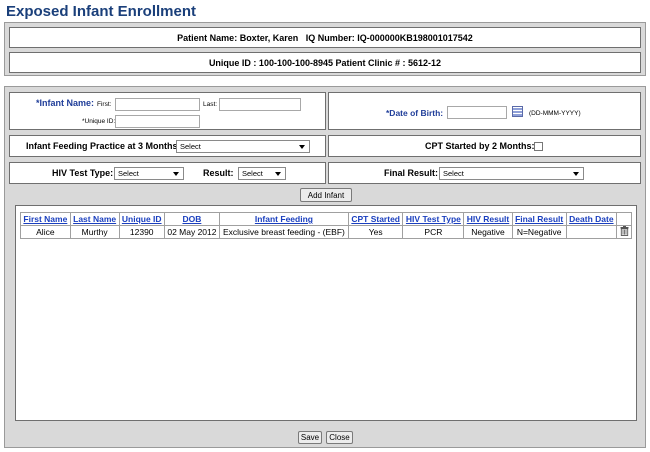 The image size is (650, 452). I want to click on cell-death-date, so click(591, 232).